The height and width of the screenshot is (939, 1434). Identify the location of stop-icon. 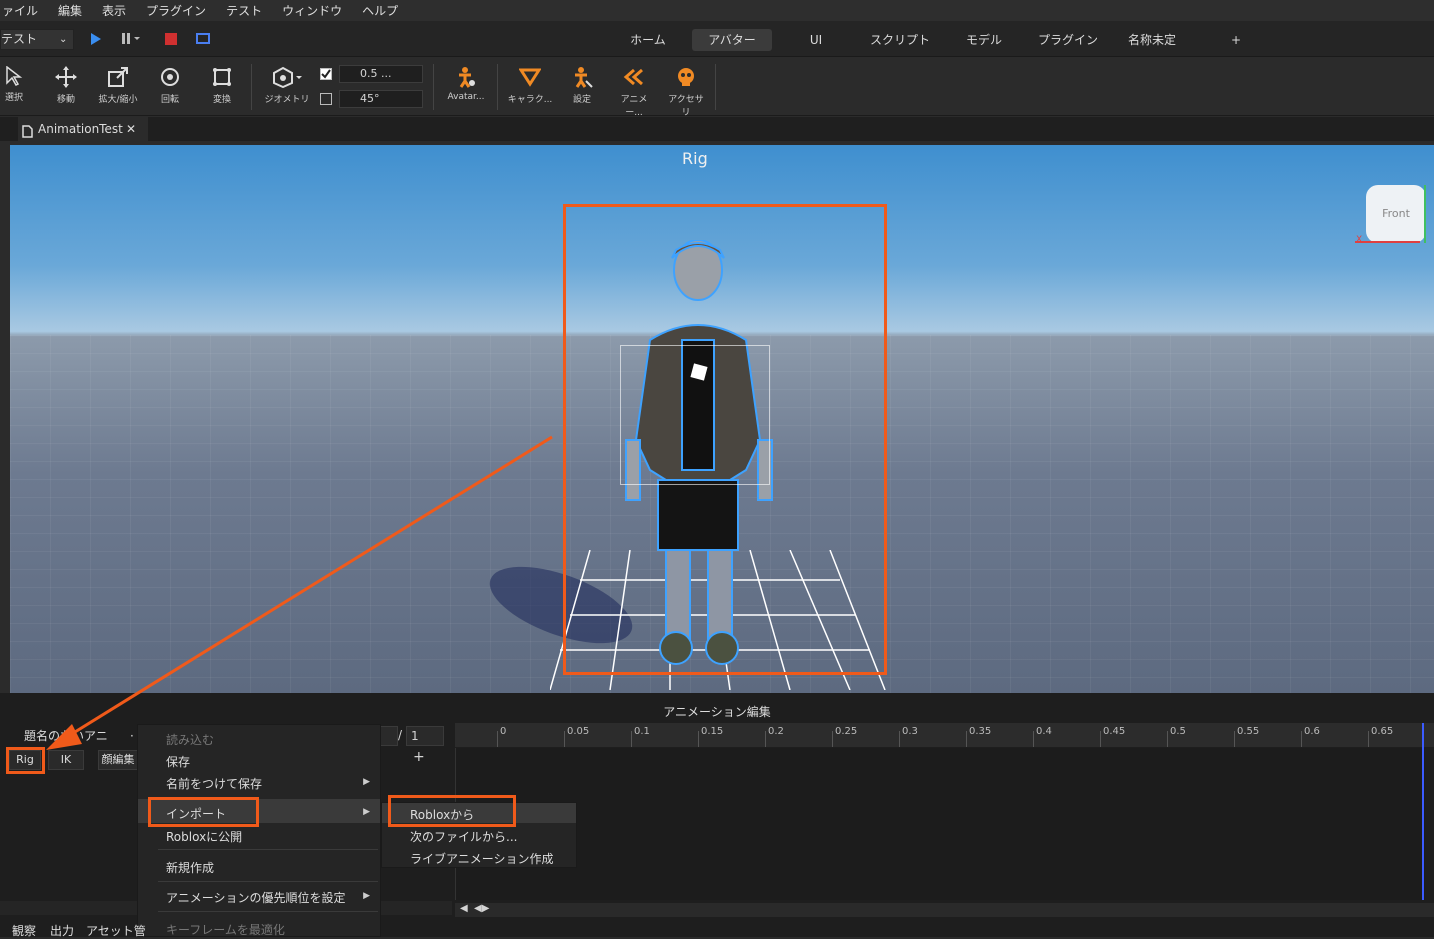
(171, 40).